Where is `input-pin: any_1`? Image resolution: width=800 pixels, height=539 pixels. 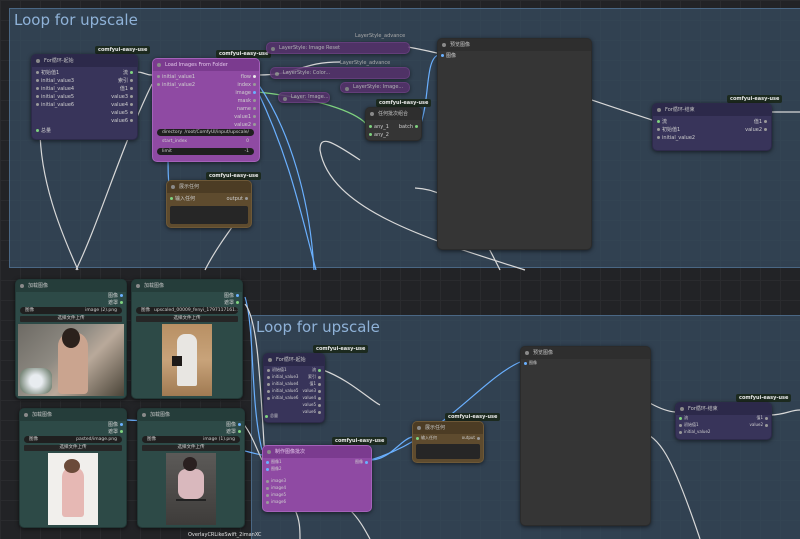
input-pin: any_1 is located at coordinates (379, 127).